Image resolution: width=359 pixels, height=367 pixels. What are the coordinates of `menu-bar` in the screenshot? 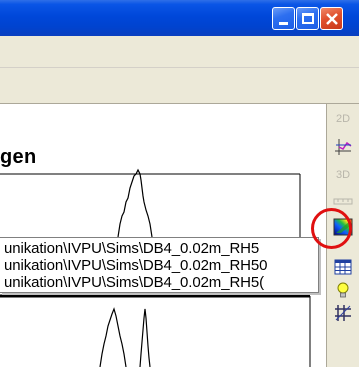 It's located at (179, 52).